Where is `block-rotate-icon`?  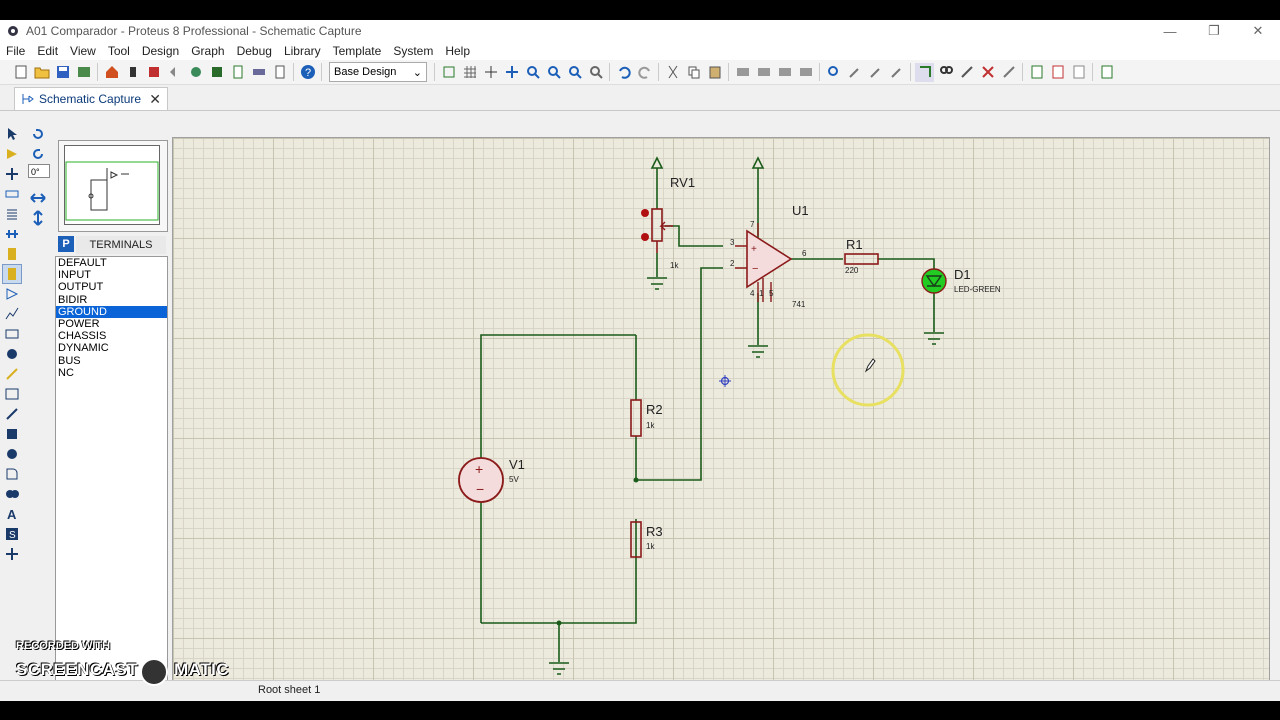
block-rotate-icon is located at coordinates (784, 72).